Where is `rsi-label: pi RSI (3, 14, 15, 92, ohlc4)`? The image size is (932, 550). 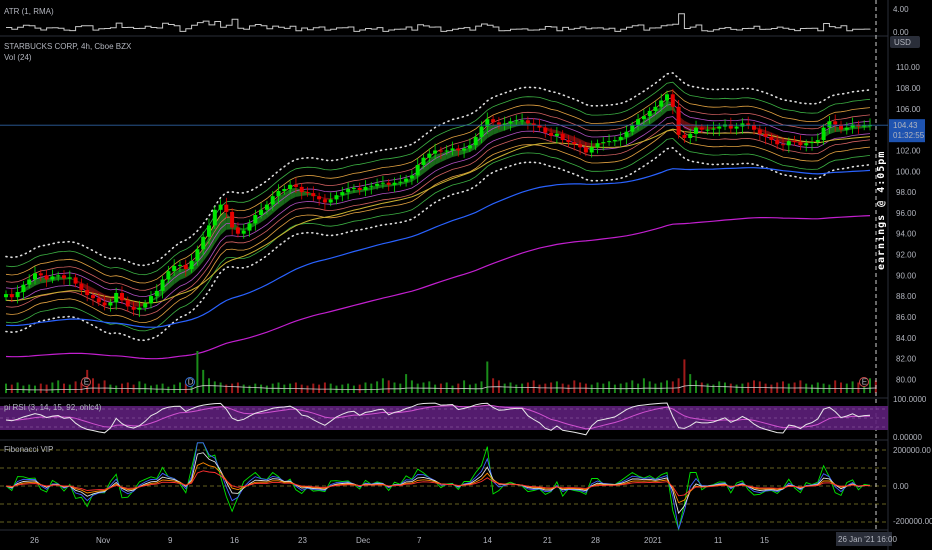
rsi-label: pi RSI (3, 14, 15, 92, ohlc4) is located at coordinates (53, 407).